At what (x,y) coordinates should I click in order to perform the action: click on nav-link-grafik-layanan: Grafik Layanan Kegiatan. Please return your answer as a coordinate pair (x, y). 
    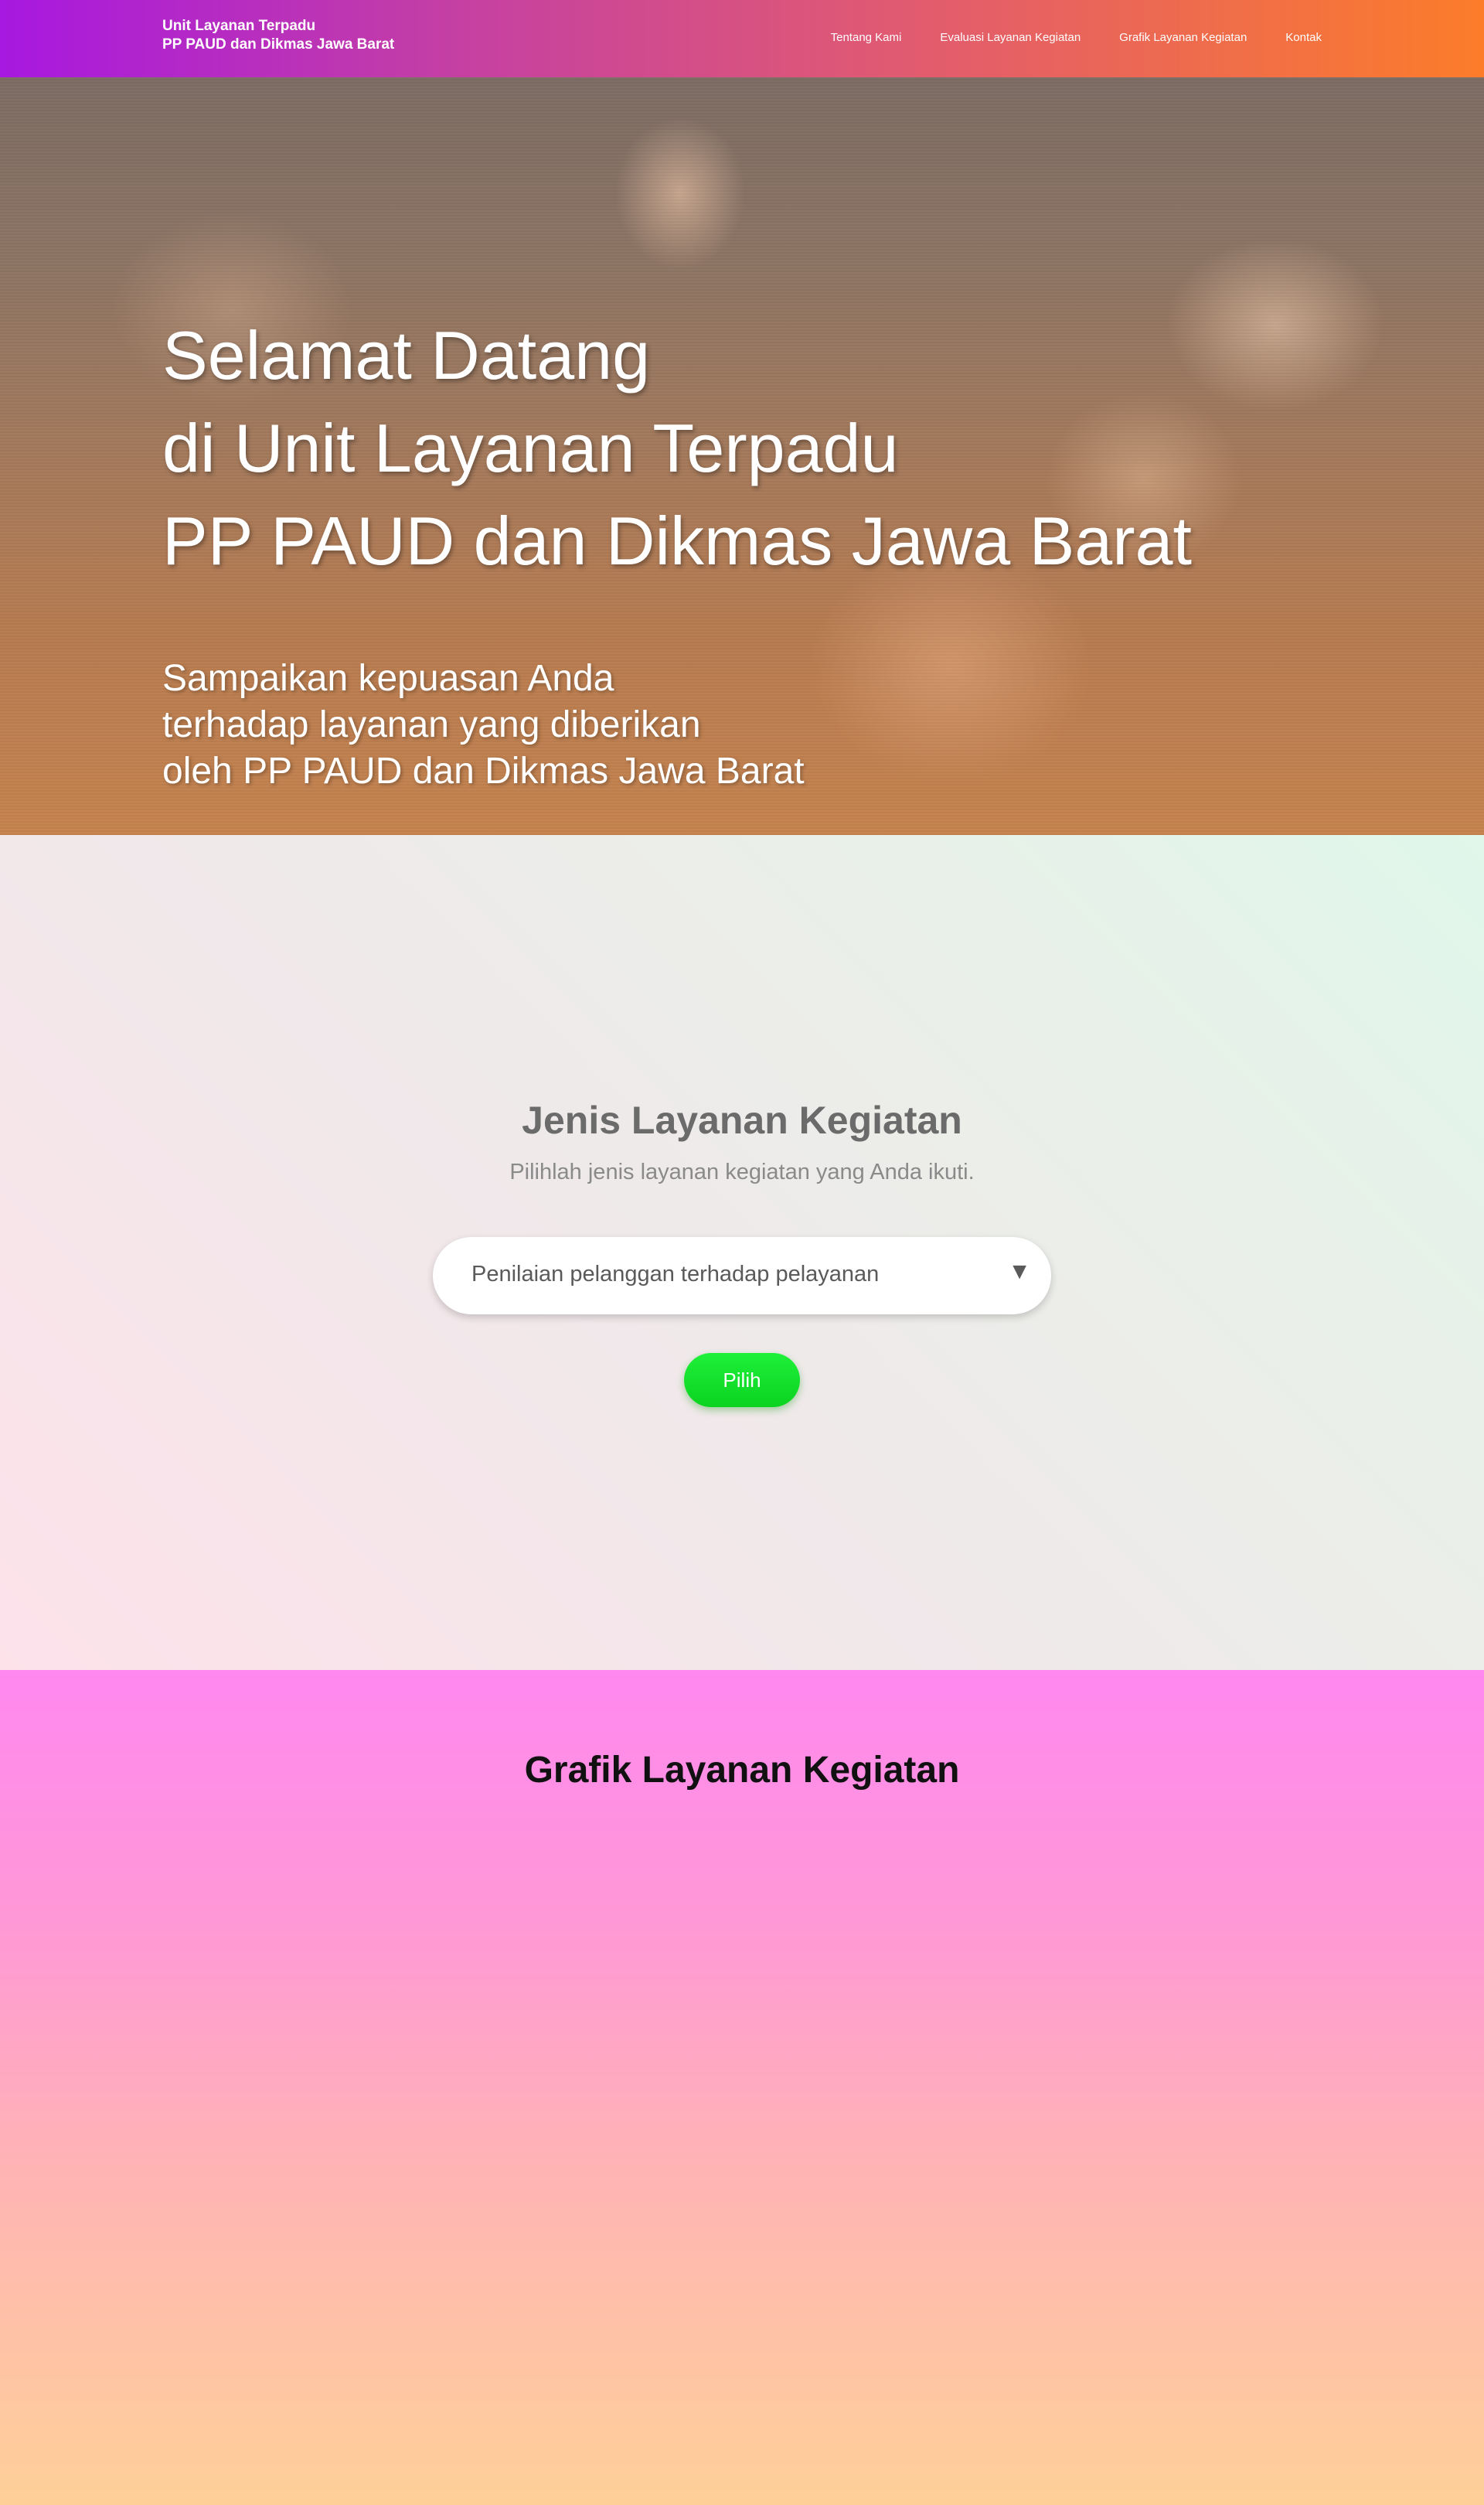
    Looking at the image, I should click on (1183, 37).